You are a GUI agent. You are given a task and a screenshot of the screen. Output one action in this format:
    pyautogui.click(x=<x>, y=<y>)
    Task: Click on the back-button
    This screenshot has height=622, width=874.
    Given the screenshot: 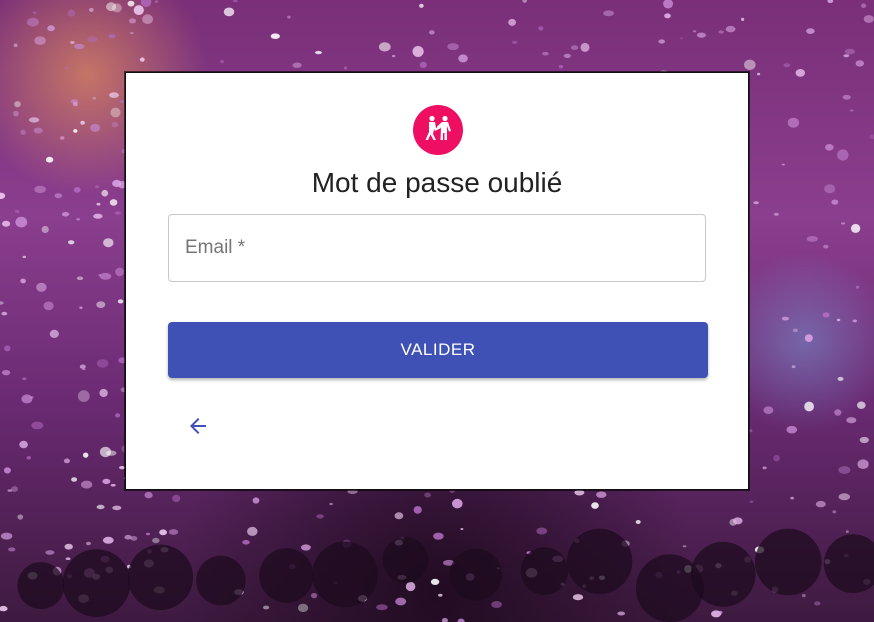 What is the action you would take?
    pyautogui.click(x=198, y=427)
    